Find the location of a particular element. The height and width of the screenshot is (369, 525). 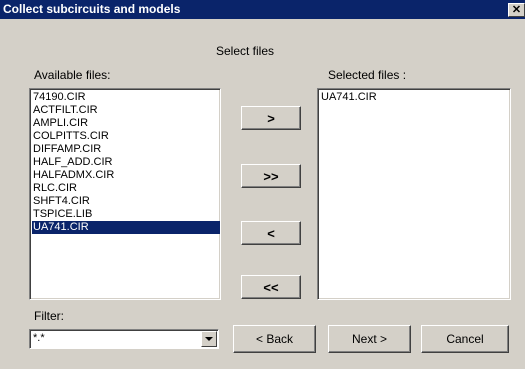

remove-button: < is located at coordinates (271, 233).